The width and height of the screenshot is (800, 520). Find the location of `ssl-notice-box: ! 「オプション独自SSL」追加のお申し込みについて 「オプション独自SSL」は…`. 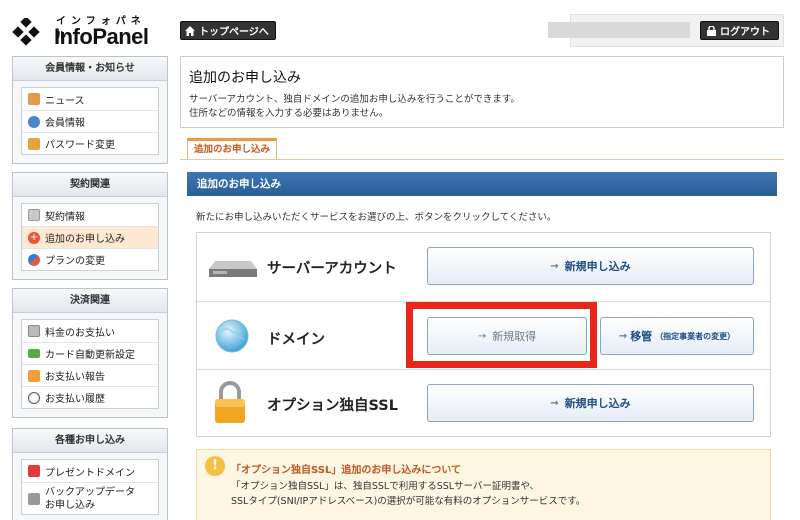

ssl-notice-box: ! 「オプション独自SSL」追加のお申し込みについて 「オプション独自SSL」は… is located at coordinates (483, 484).